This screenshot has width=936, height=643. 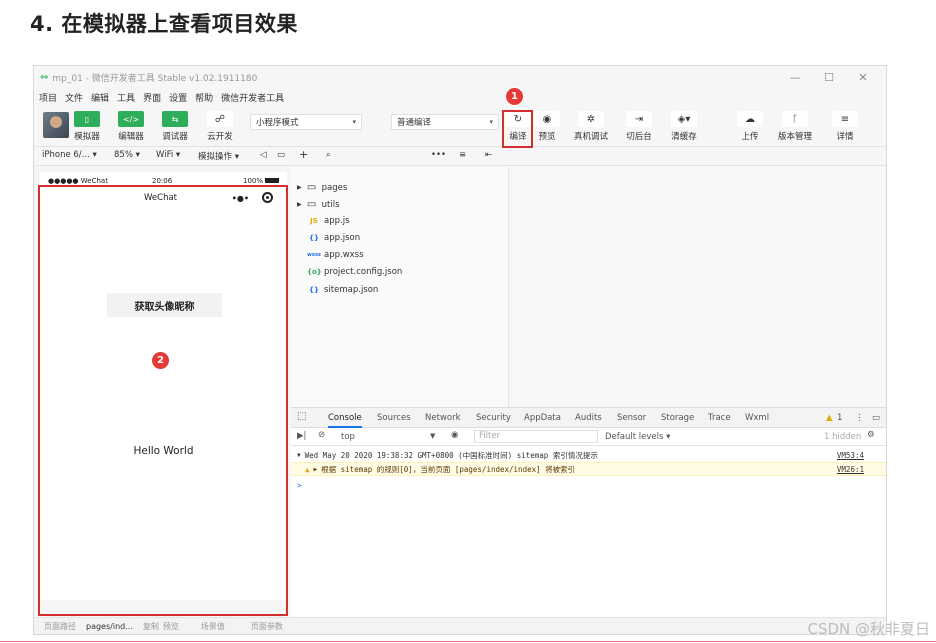 What do you see at coordinates (337, 221) in the screenshot?
I see `tree-item-label: app.js` at bounding box center [337, 221].